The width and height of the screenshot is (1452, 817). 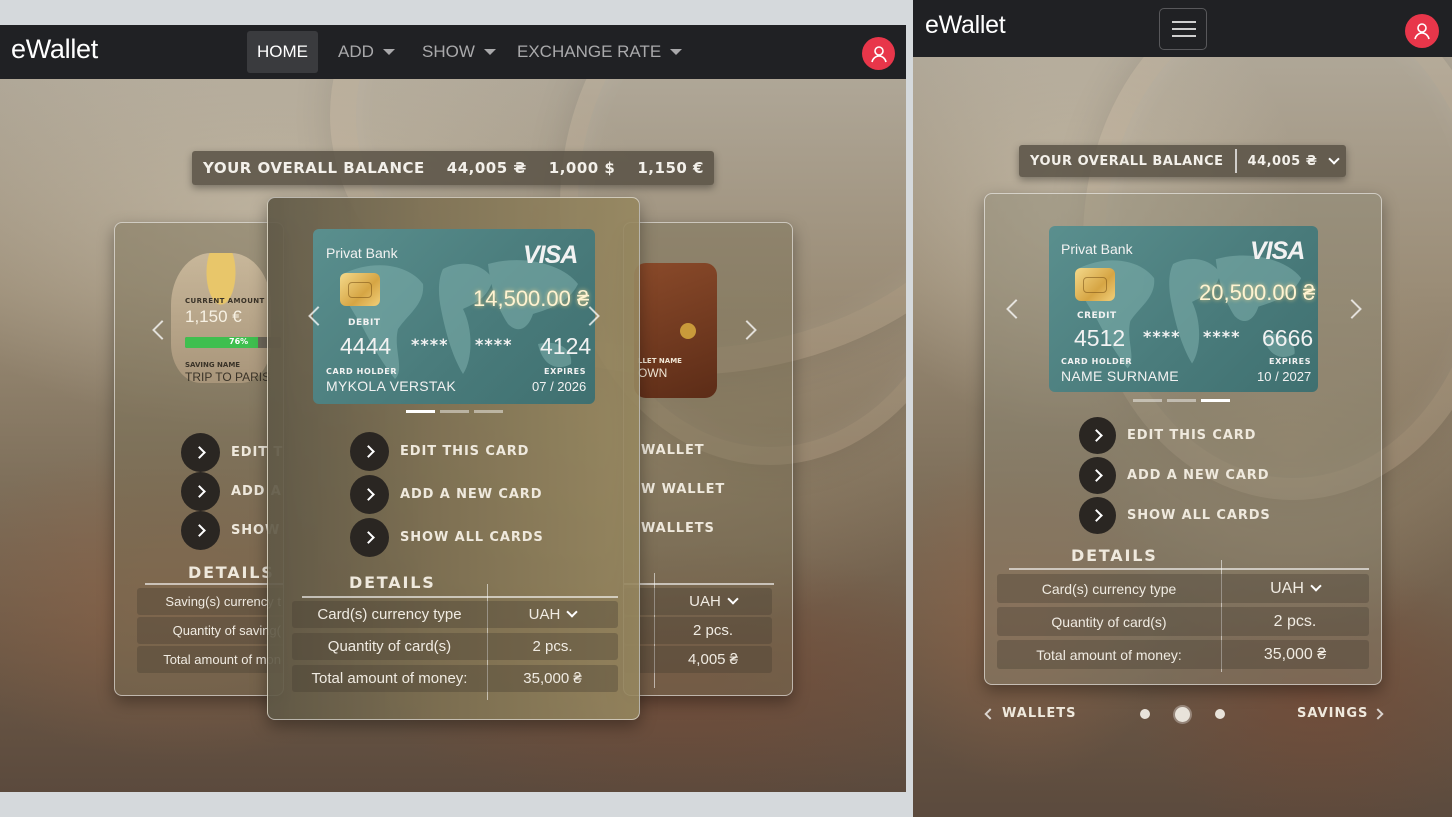 I want to click on menu-toggle-button, so click(x=1183, y=29).